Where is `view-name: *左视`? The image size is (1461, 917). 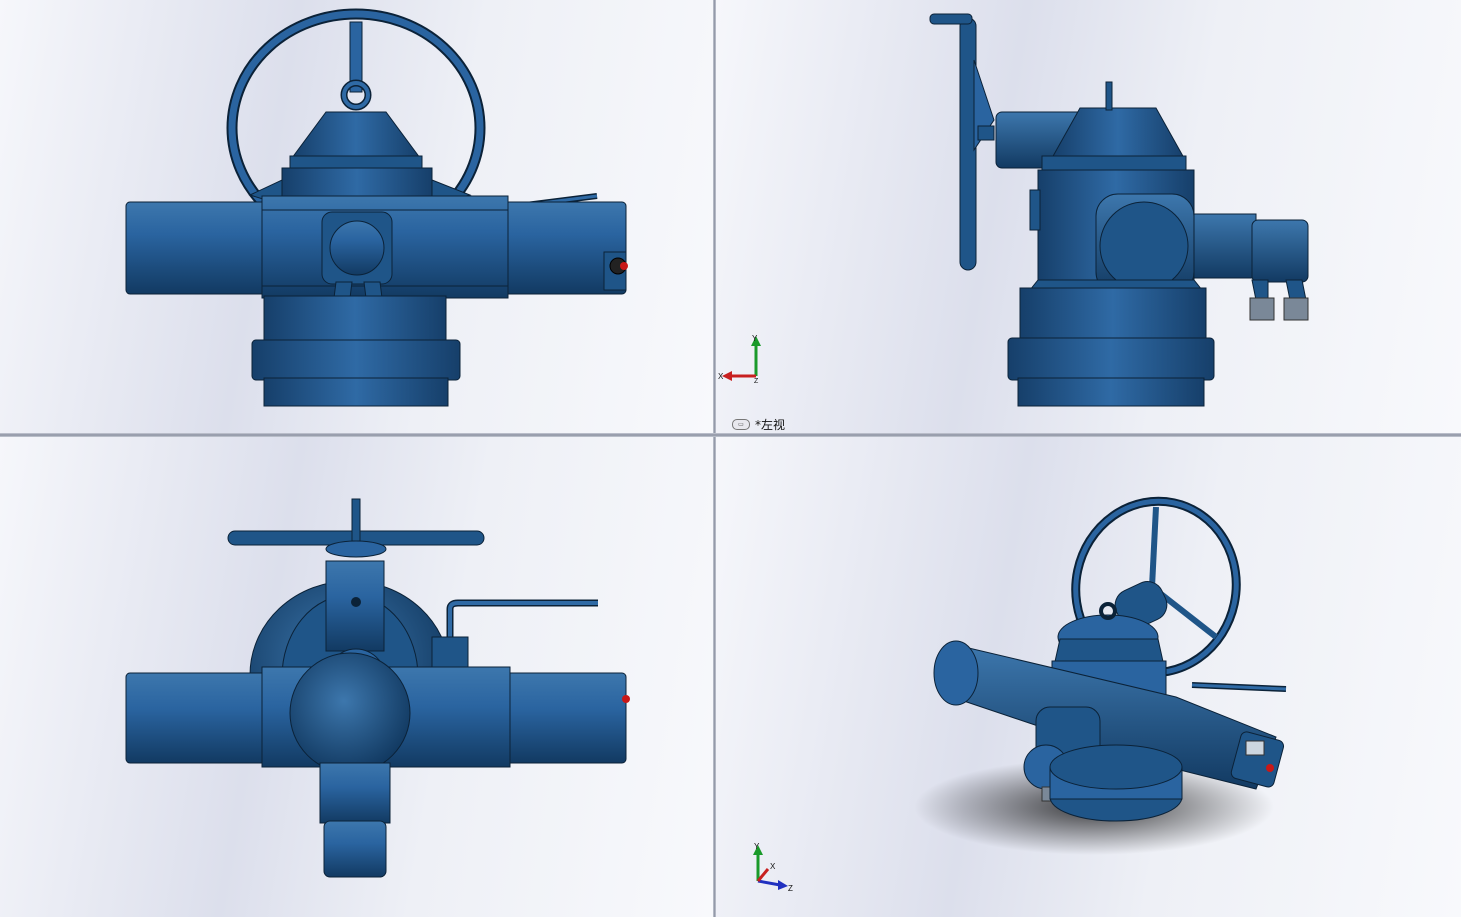
view-name: *左视 is located at coordinates (770, 425).